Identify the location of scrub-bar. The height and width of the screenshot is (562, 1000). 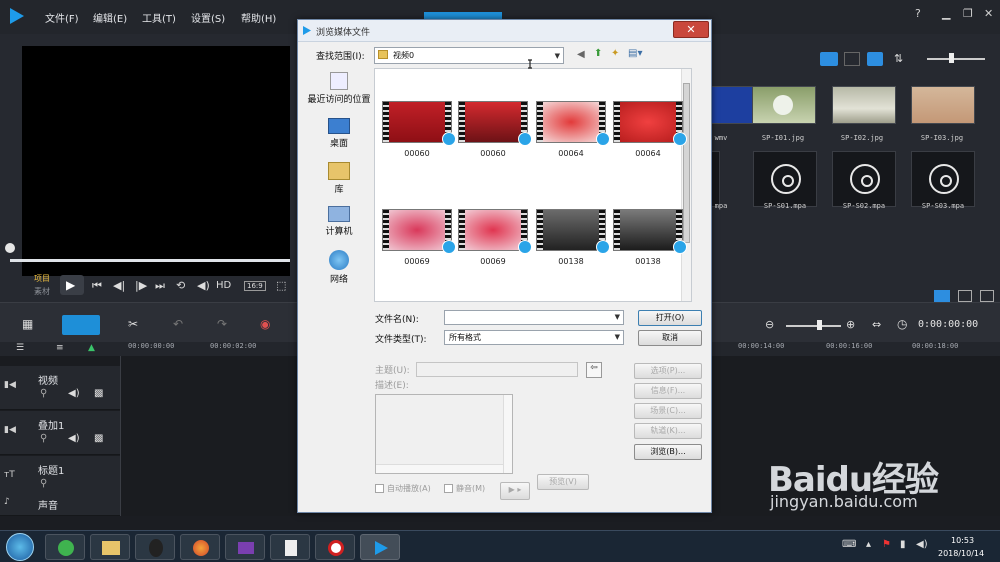
(150, 260).